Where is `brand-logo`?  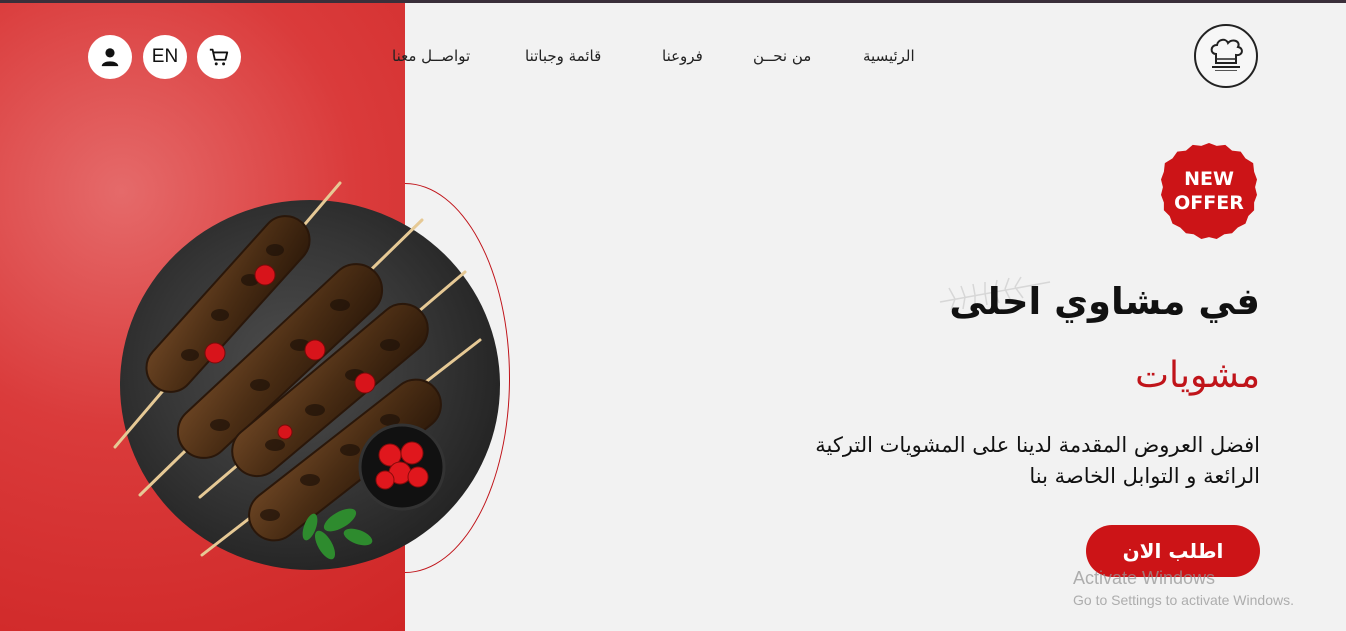 brand-logo is located at coordinates (1226, 56).